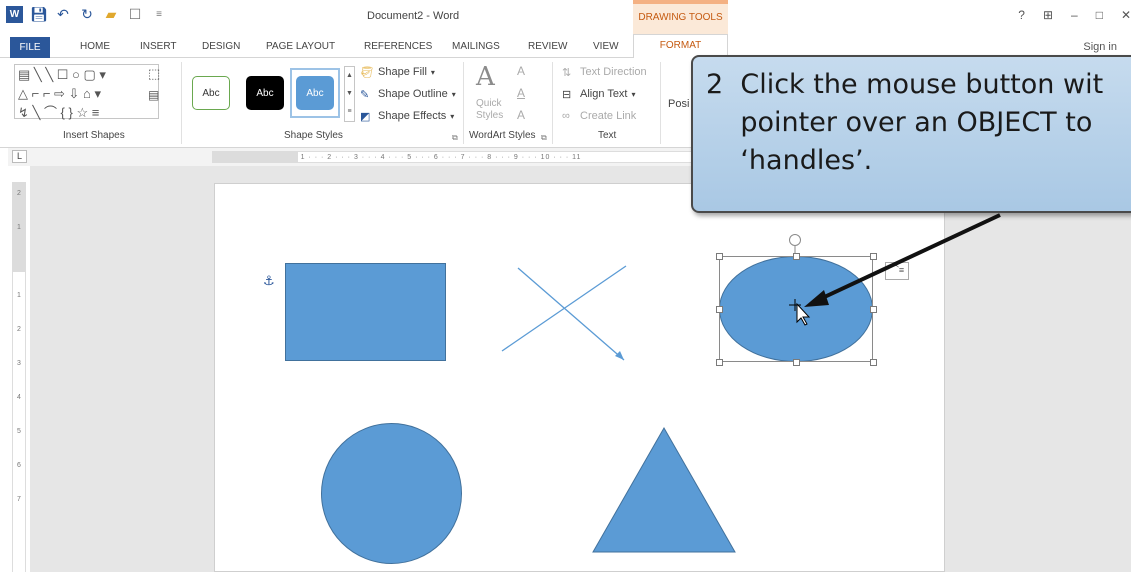 The width and height of the screenshot is (1131, 572). I want to click on callout-pointer-overlay, so click(895, 269).